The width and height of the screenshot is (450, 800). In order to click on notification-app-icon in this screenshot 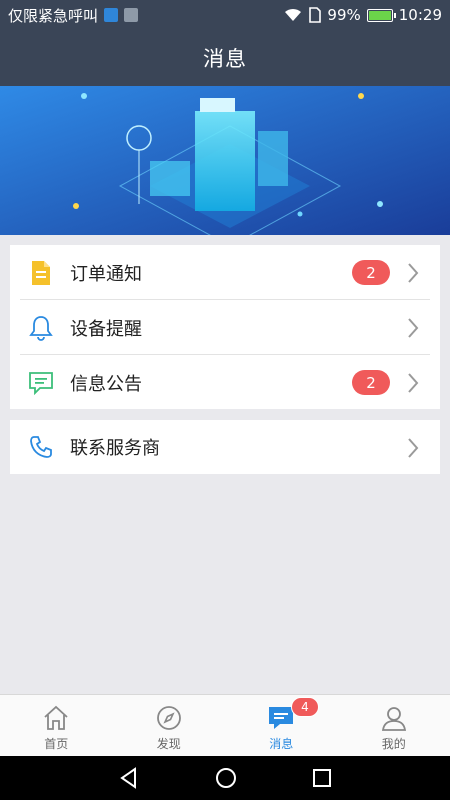, I will do `click(111, 15)`.